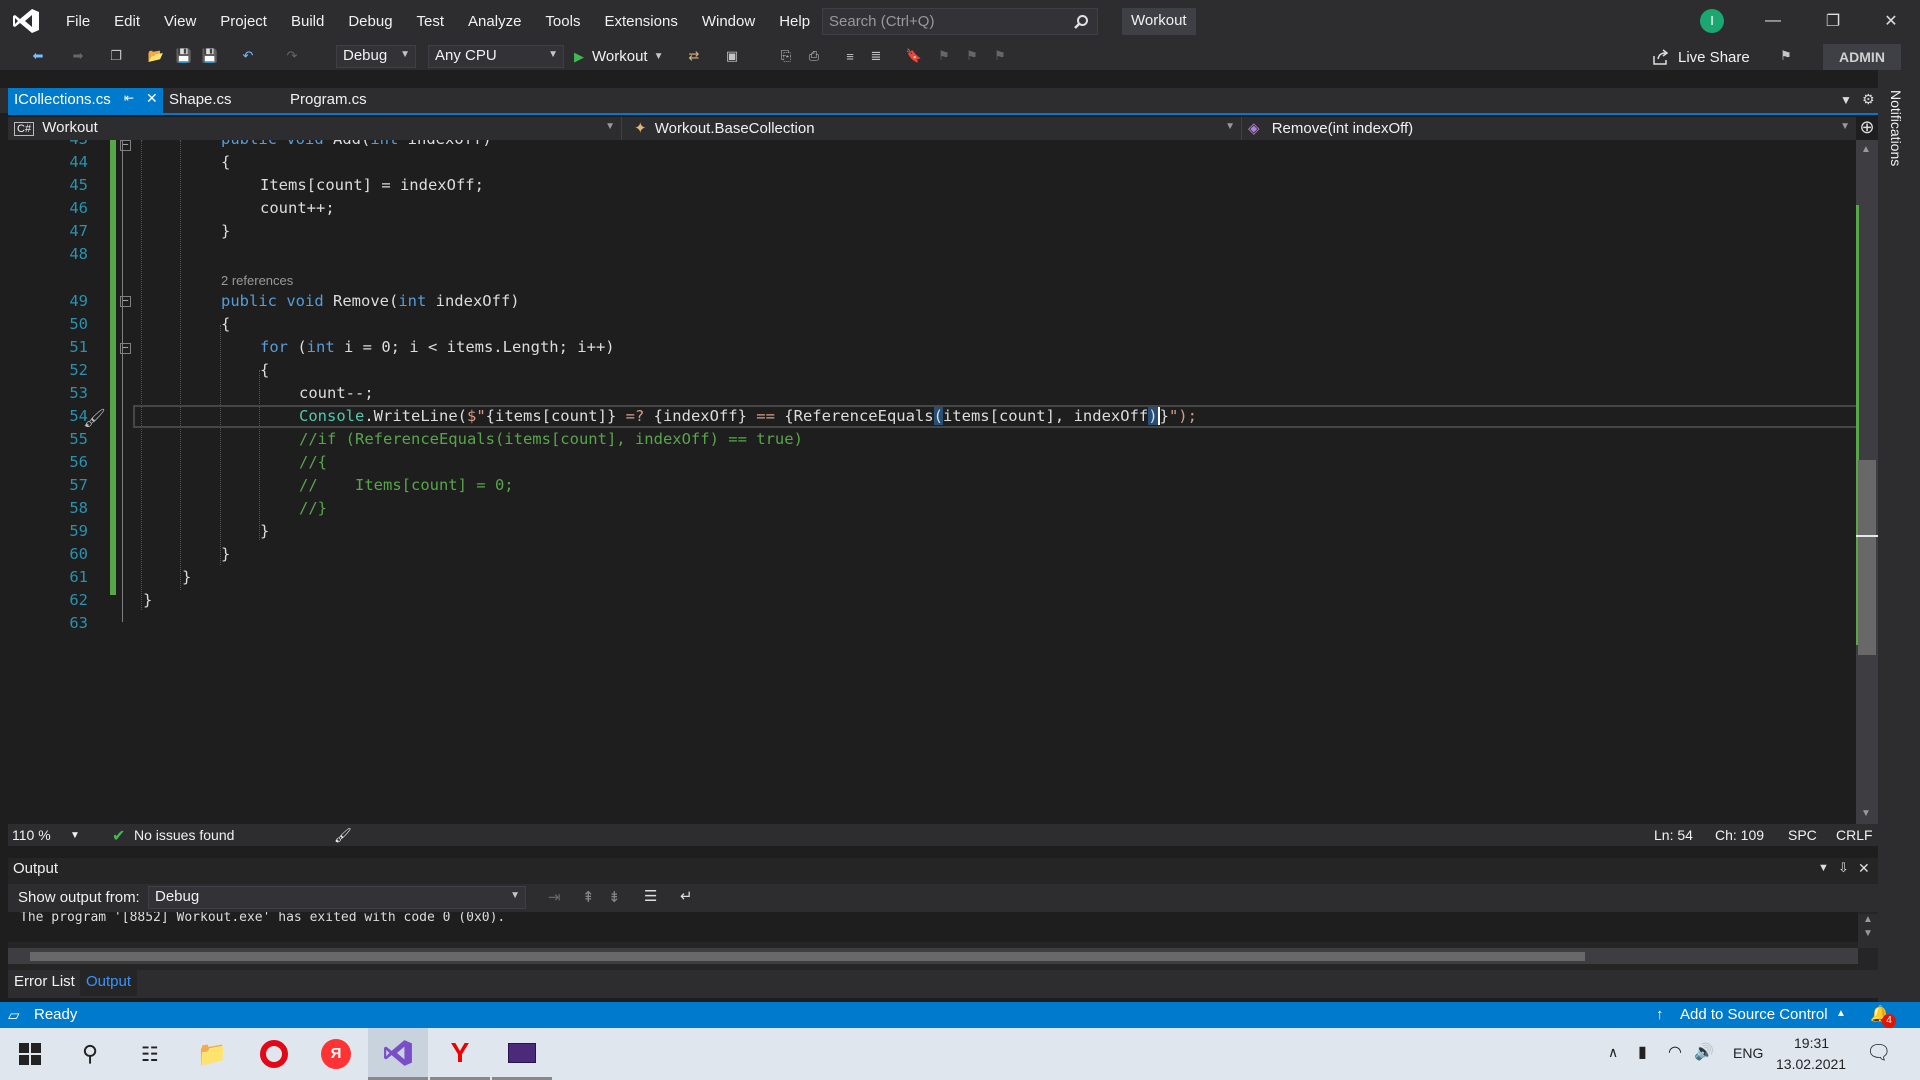 Image resolution: width=1920 pixels, height=1080 pixels. I want to click on task-view-icon: ☷, so click(150, 1054).